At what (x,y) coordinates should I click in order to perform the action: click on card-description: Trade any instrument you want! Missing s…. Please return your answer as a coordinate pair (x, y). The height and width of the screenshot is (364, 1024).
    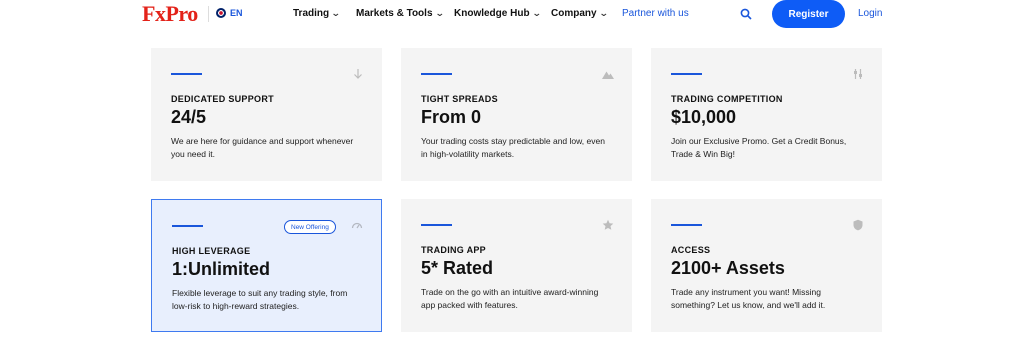
    Looking at the image, I should click on (748, 298).